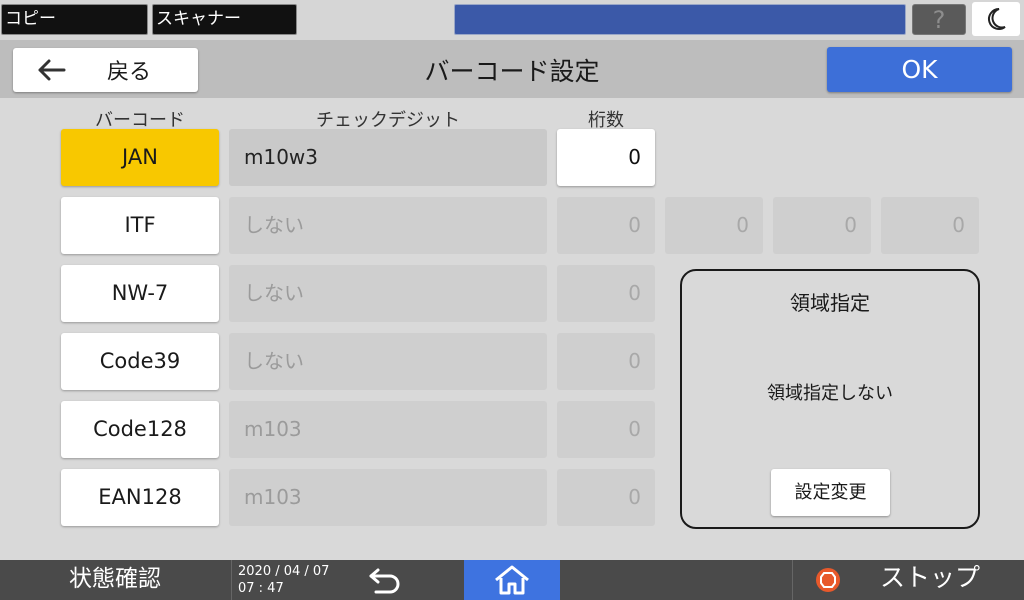  Describe the element at coordinates (388, 497) in the screenshot. I see `checkdigit-field-ean128: m103` at that location.